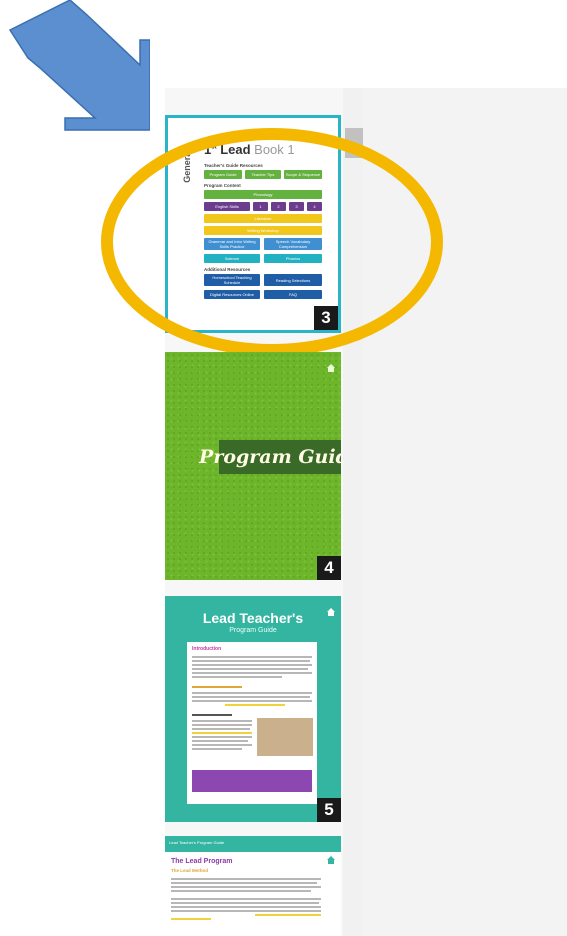 The width and height of the screenshot is (567, 936). What do you see at coordinates (293, 294) in the screenshot?
I see `menu-button: FAQ` at bounding box center [293, 294].